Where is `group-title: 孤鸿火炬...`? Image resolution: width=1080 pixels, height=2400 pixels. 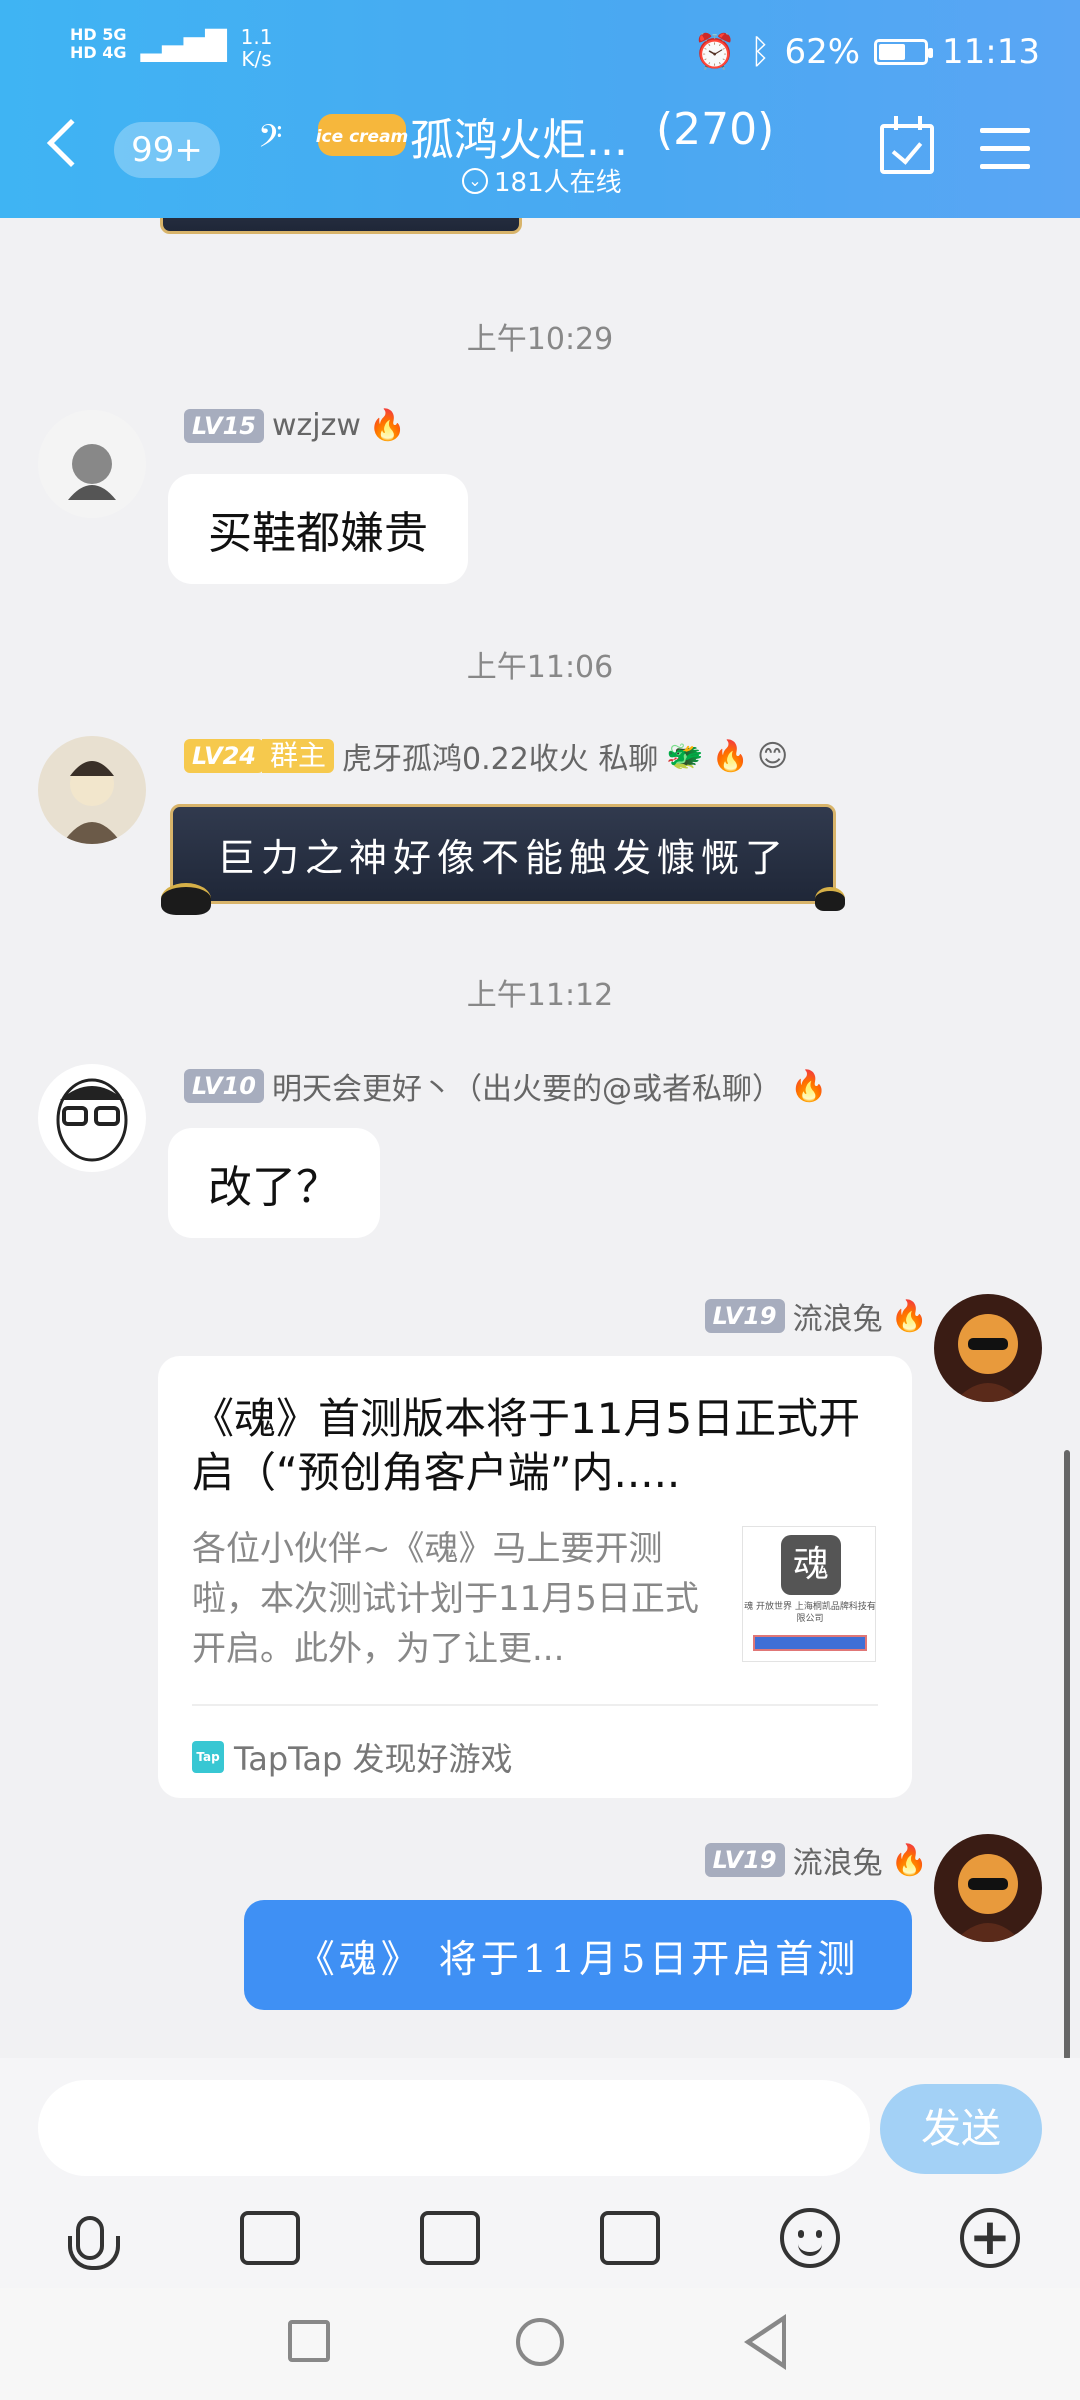 group-title: 孤鸿火炬... is located at coordinates (519, 136).